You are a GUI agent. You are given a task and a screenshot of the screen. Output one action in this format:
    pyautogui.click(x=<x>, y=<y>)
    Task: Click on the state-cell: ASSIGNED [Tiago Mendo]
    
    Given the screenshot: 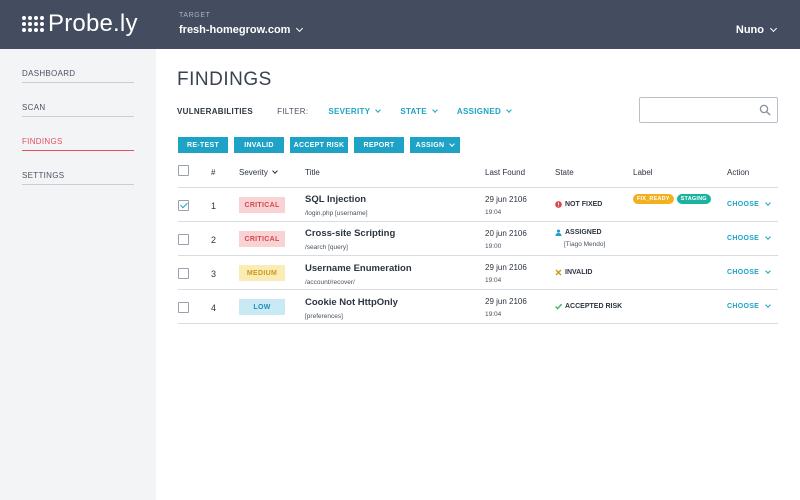 What is the action you would take?
    pyautogui.click(x=580, y=238)
    